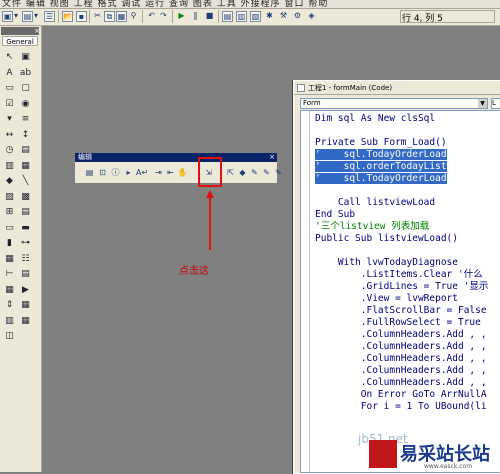 The image size is (500, 474). What do you see at coordinates (102, 172) in the screenshot?
I see `list-constants-icon: ⊡` at bounding box center [102, 172].